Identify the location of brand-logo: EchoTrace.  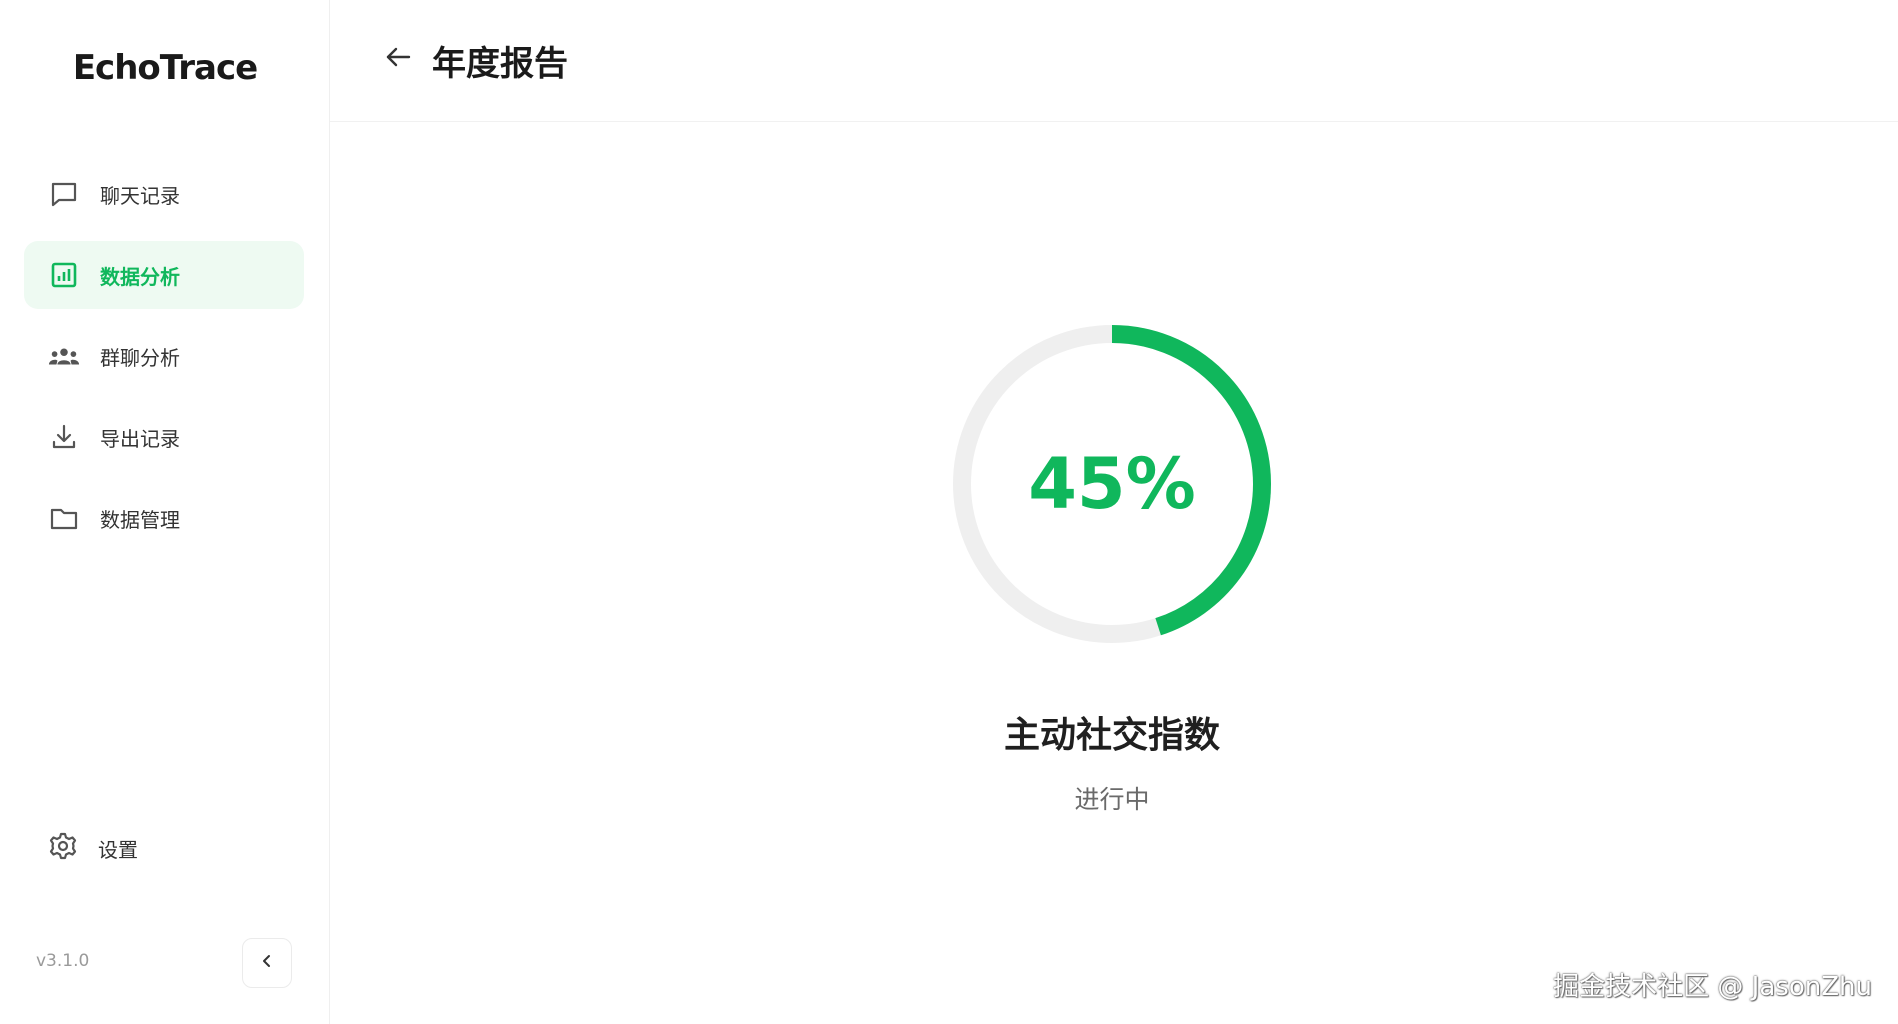
(165, 68).